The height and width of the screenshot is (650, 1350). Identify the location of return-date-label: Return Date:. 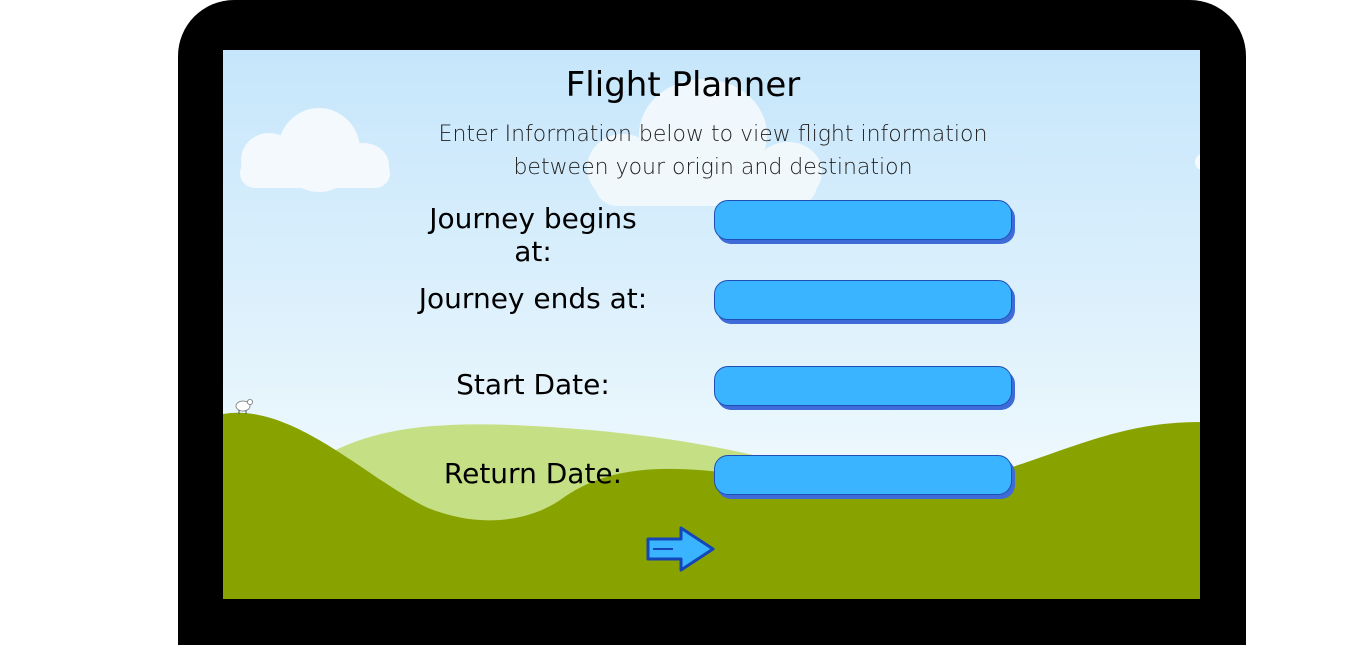
(533, 473).